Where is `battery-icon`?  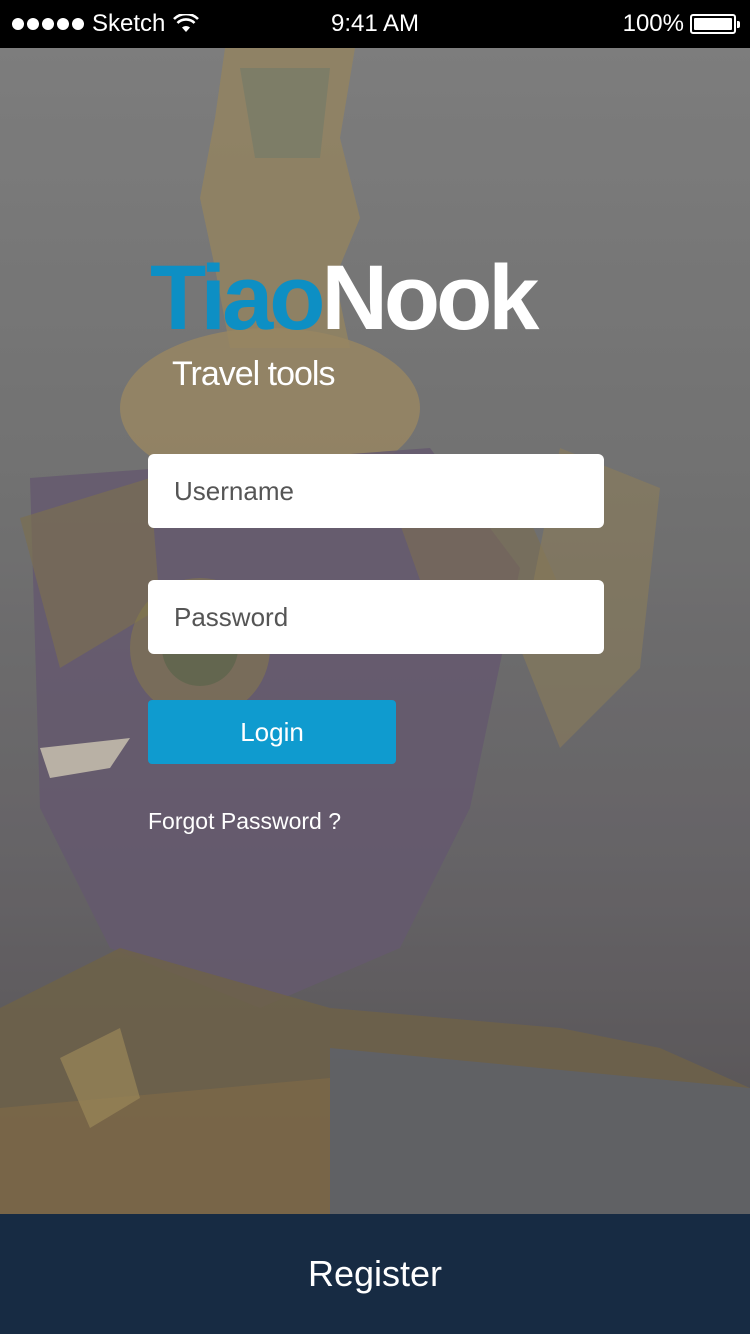 battery-icon is located at coordinates (715, 24).